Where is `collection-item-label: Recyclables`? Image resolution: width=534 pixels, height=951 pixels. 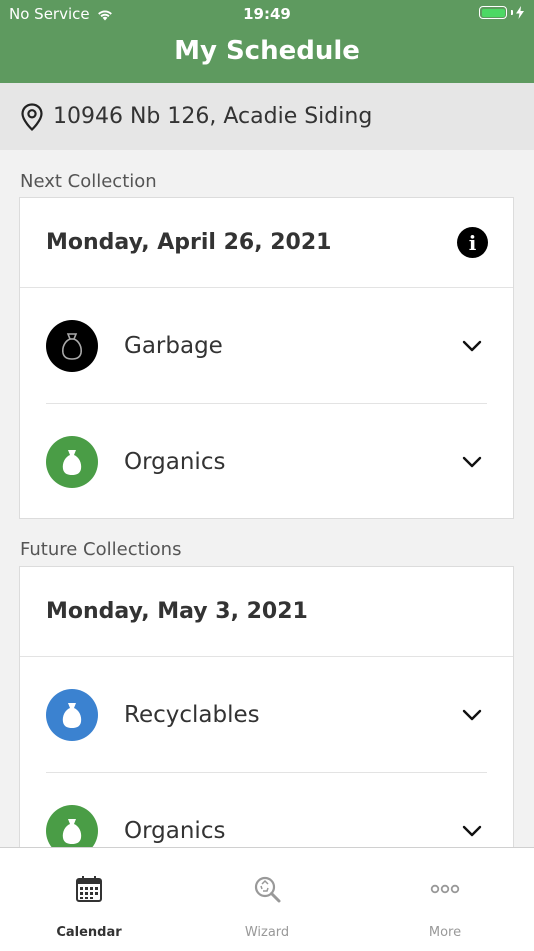
collection-item-label: Recyclables is located at coordinates (192, 714).